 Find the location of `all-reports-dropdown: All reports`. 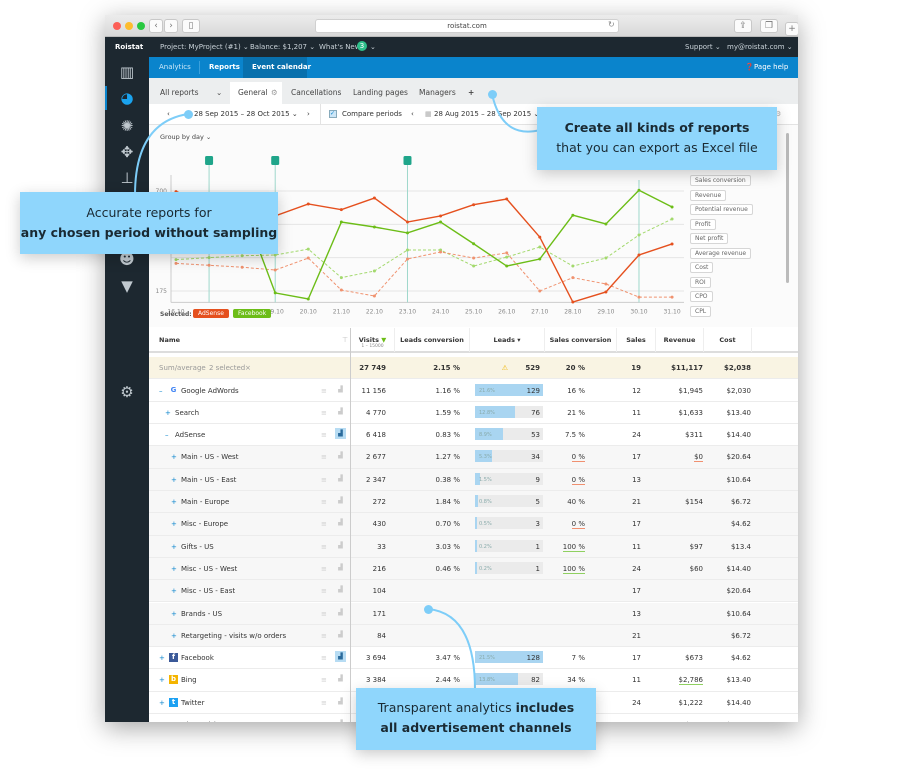

all-reports-dropdown: All reports is located at coordinates (179, 92).